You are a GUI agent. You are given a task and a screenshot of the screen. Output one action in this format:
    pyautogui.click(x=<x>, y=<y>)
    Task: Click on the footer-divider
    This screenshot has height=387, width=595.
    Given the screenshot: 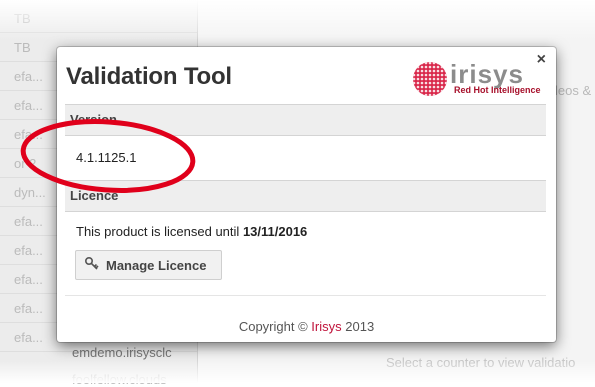 What is the action you would take?
    pyautogui.click(x=305, y=295)
    